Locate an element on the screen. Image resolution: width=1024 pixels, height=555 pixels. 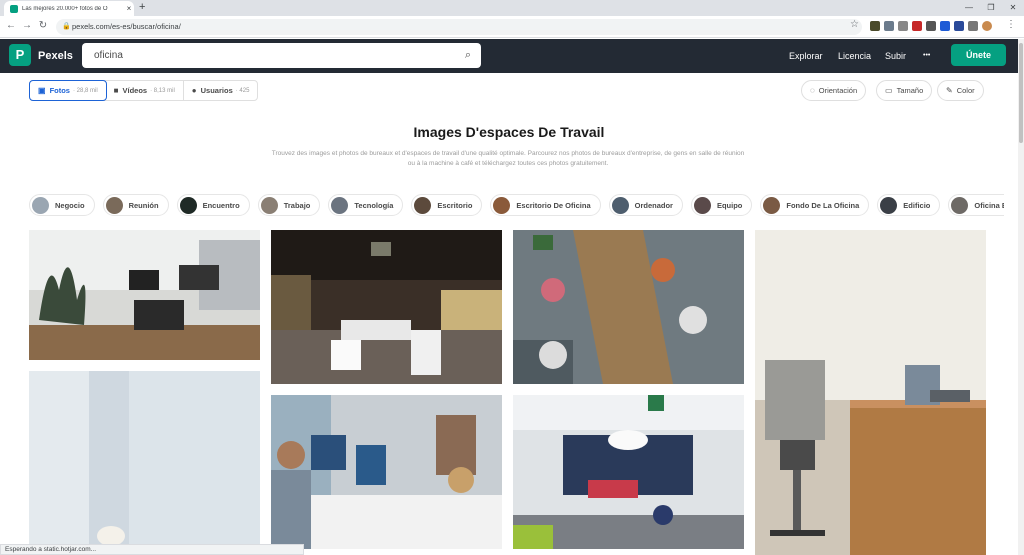
tab-count: · 28,8 mil is located at coordinates (85, 90).